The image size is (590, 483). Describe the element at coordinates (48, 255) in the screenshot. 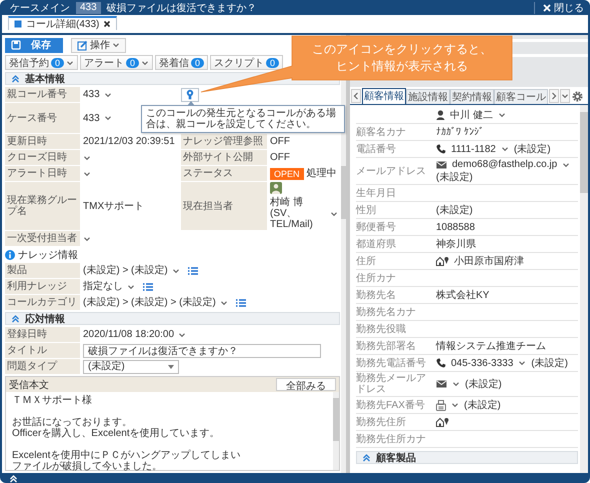

I see `section-label: ナレッジ情報` at that location.